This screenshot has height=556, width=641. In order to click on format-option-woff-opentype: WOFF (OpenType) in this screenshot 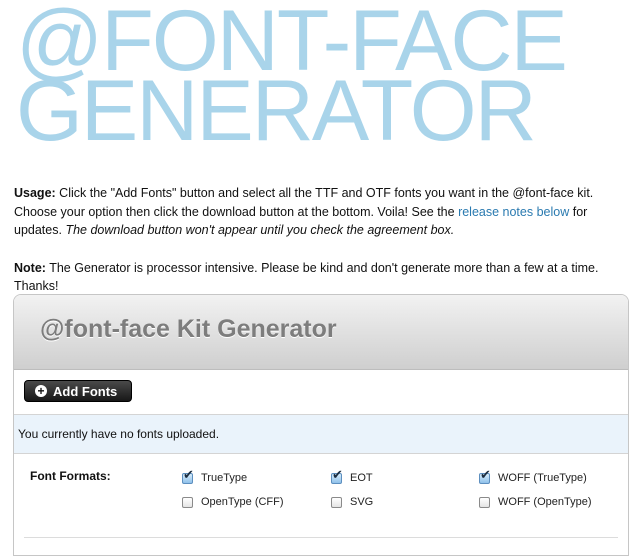, I will do `click(535, 502)`.